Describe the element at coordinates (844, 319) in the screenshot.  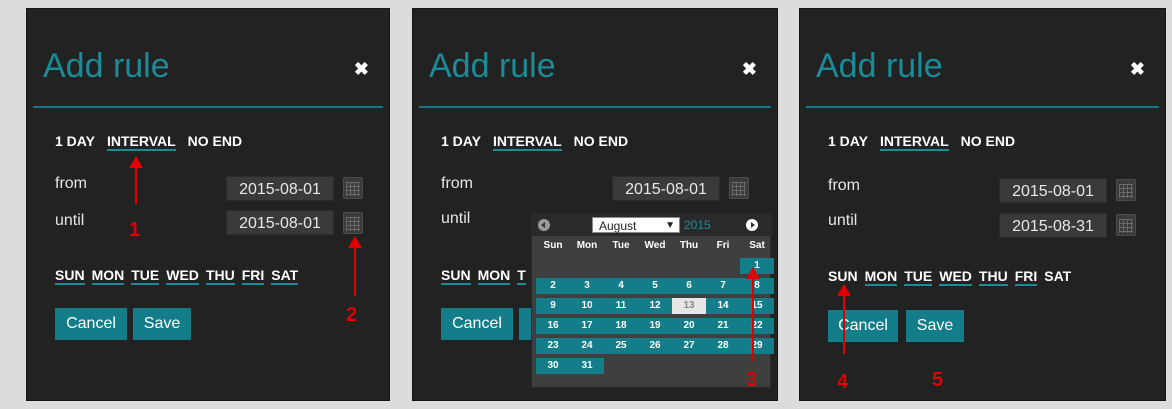
I see `arrow-up-icon` at that location.